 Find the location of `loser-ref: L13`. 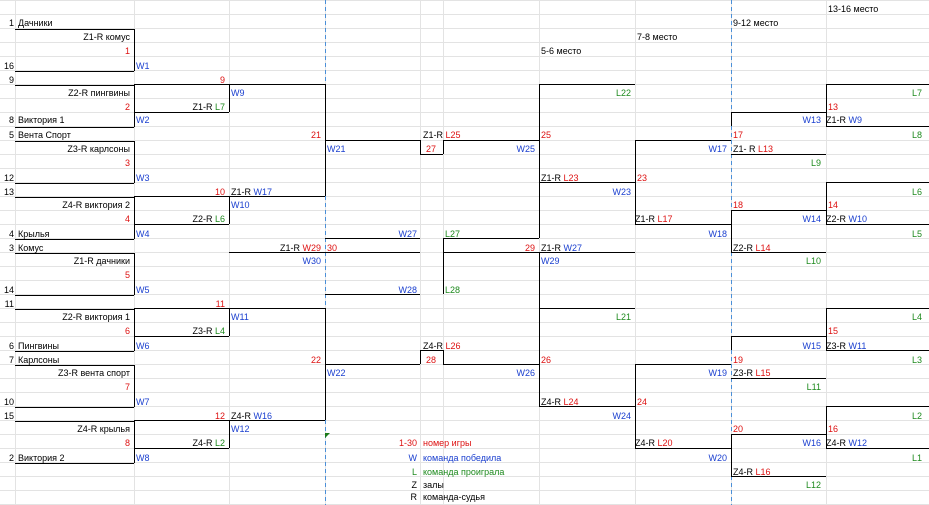

loser-ref: L13 is located at coordinates (766, 149).